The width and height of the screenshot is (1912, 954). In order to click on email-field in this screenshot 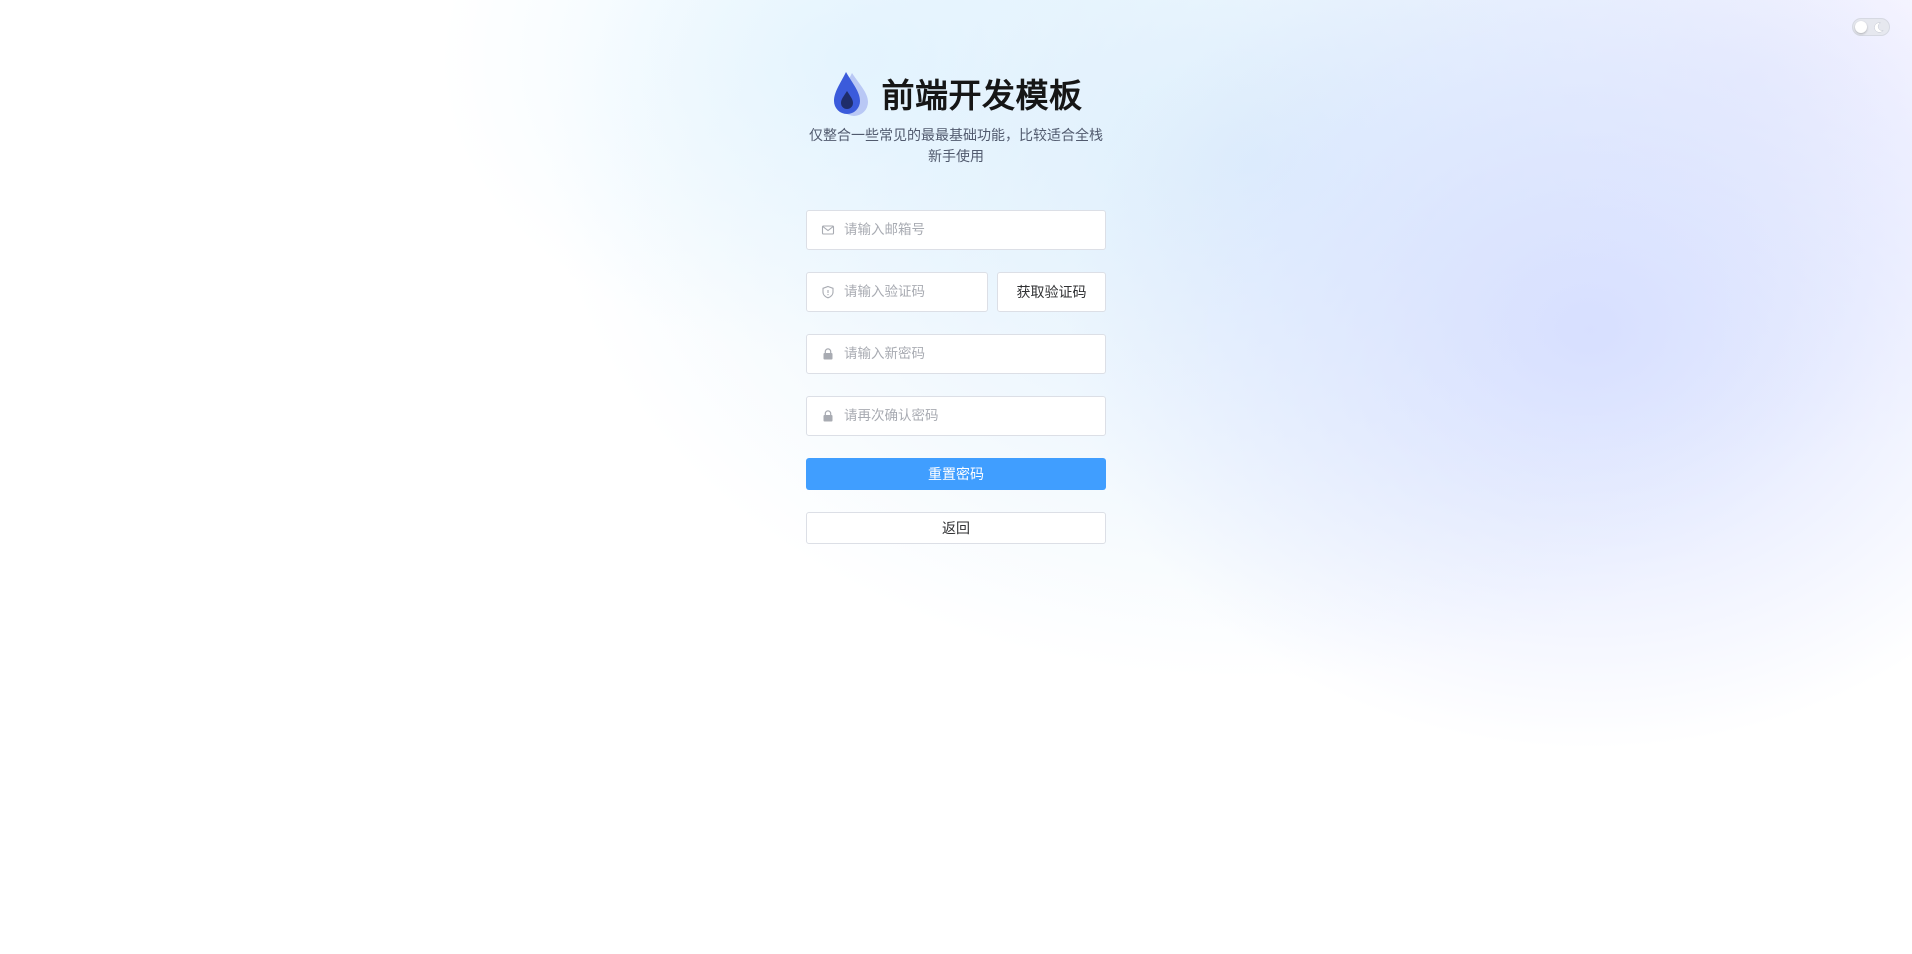, I will do `click(956, 230)`.